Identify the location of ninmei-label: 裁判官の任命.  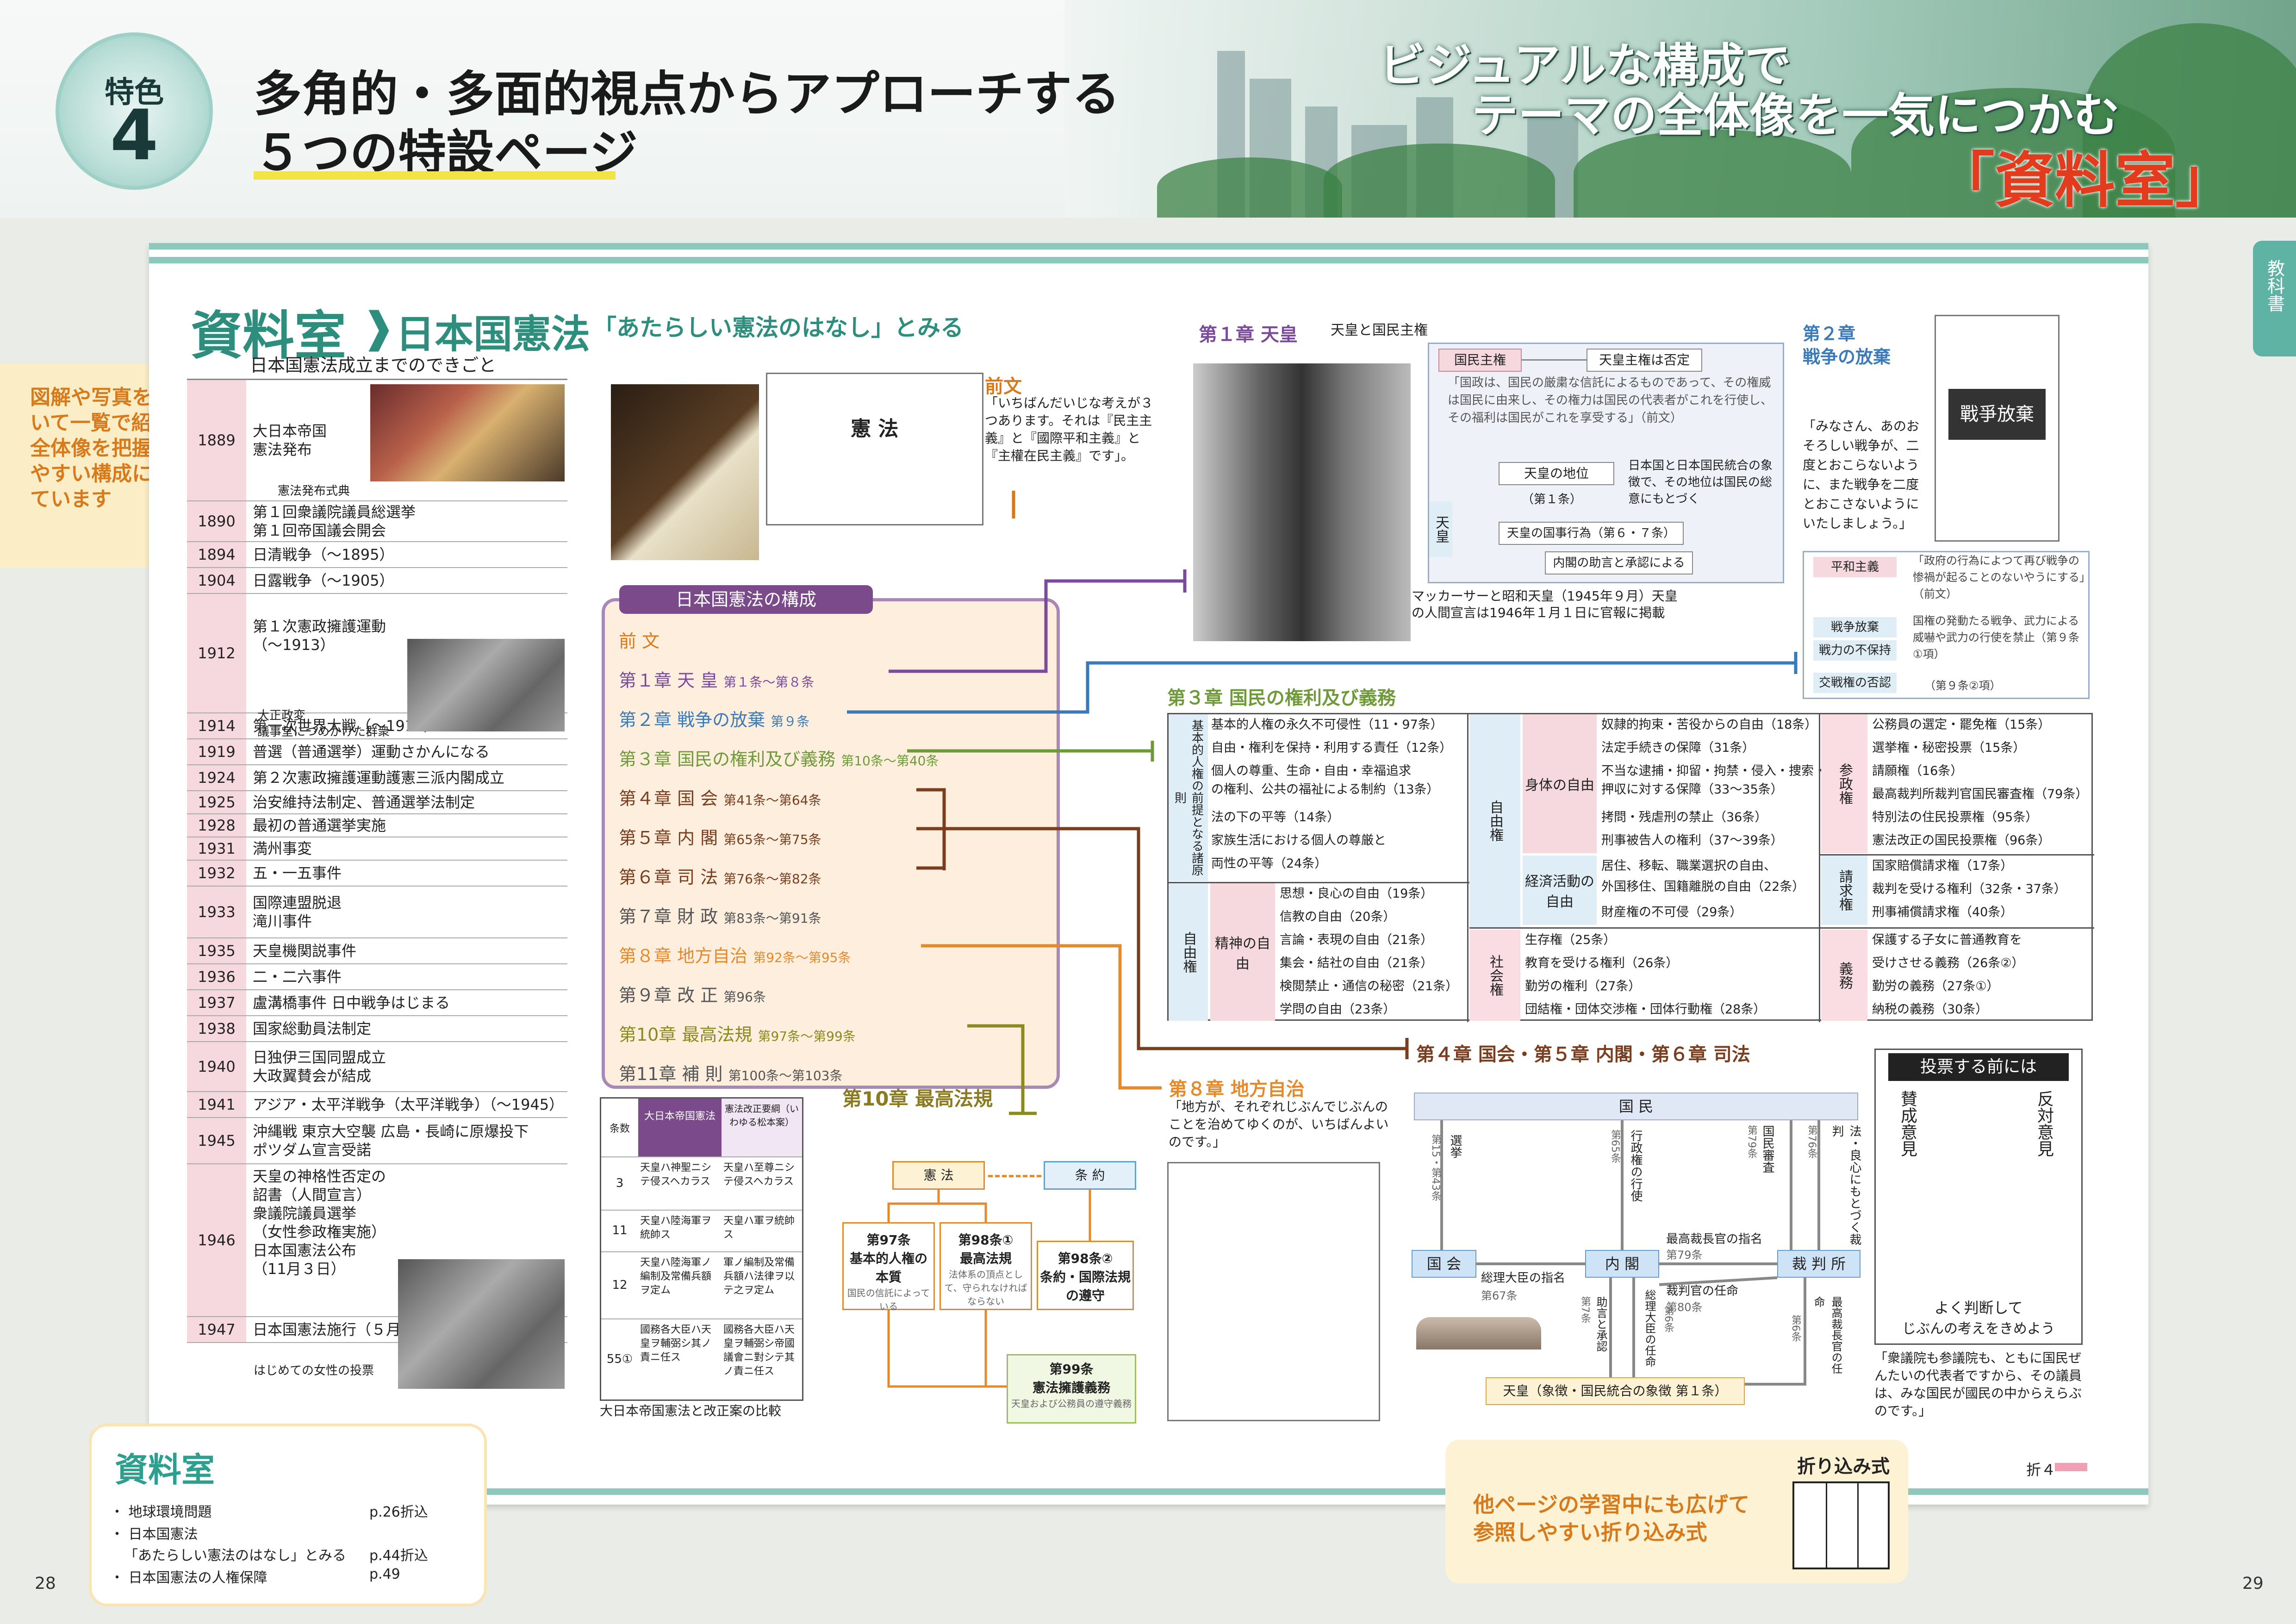
(1702, 1291).